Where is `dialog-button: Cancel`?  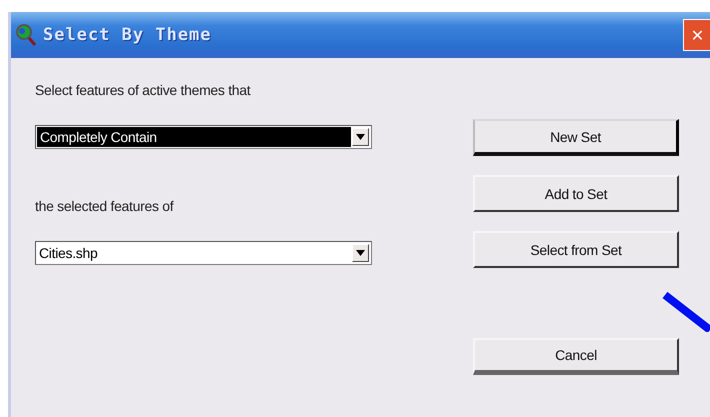
dialog-button: Cancel is located at coordinates (576, 356).